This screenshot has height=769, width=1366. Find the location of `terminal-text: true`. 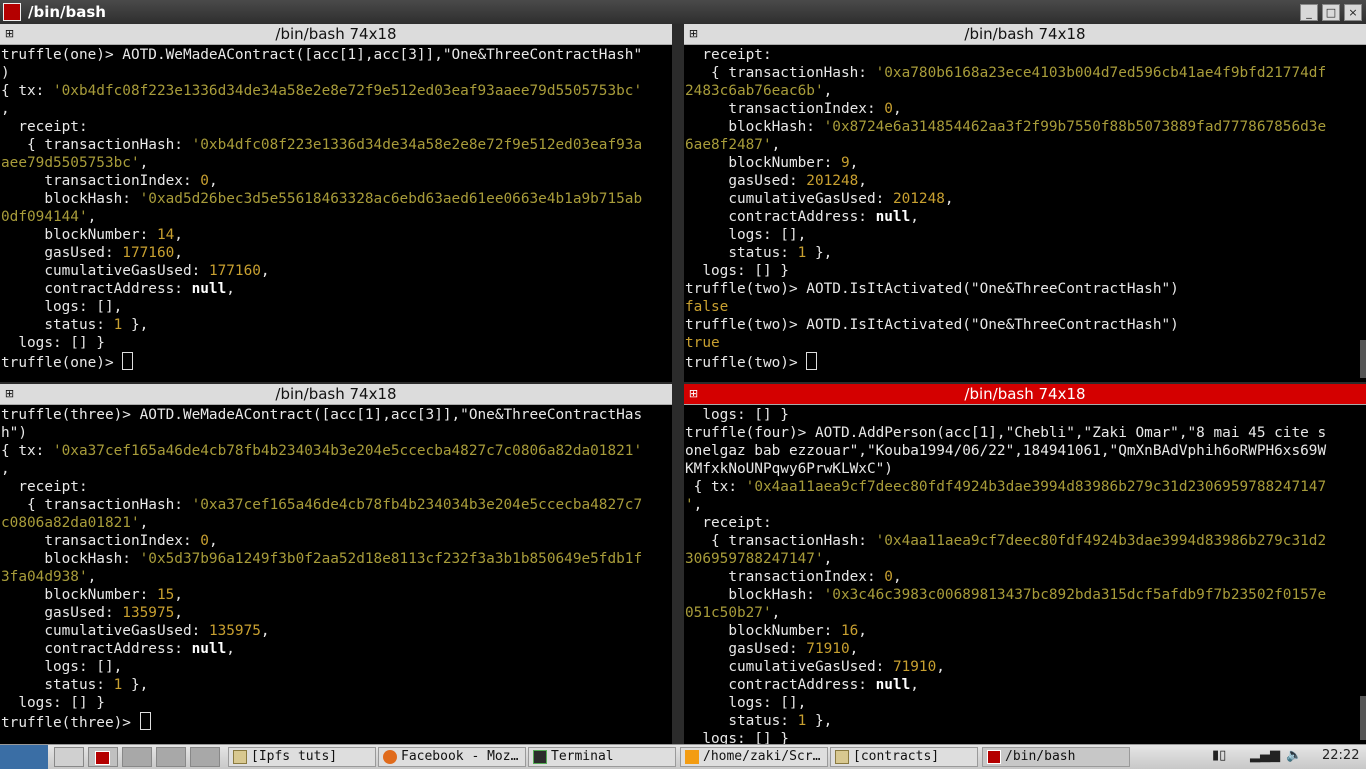

terminal-text: true is located at coordinates (702, 343).